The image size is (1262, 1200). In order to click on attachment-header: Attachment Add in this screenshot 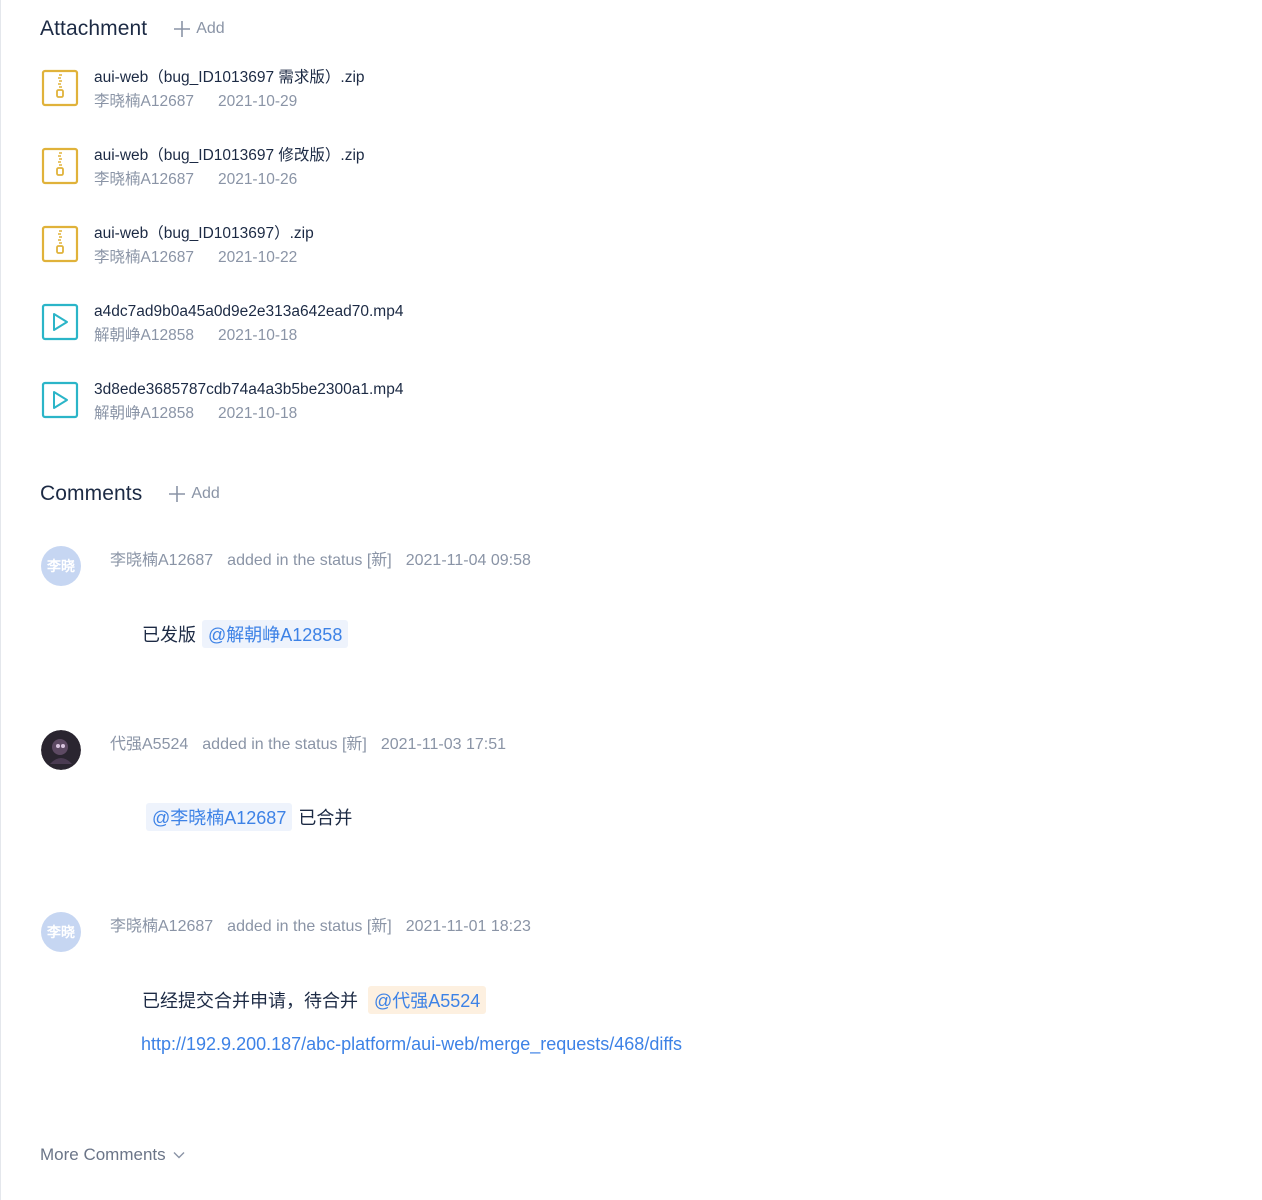, I will do `click(132, 29)`.